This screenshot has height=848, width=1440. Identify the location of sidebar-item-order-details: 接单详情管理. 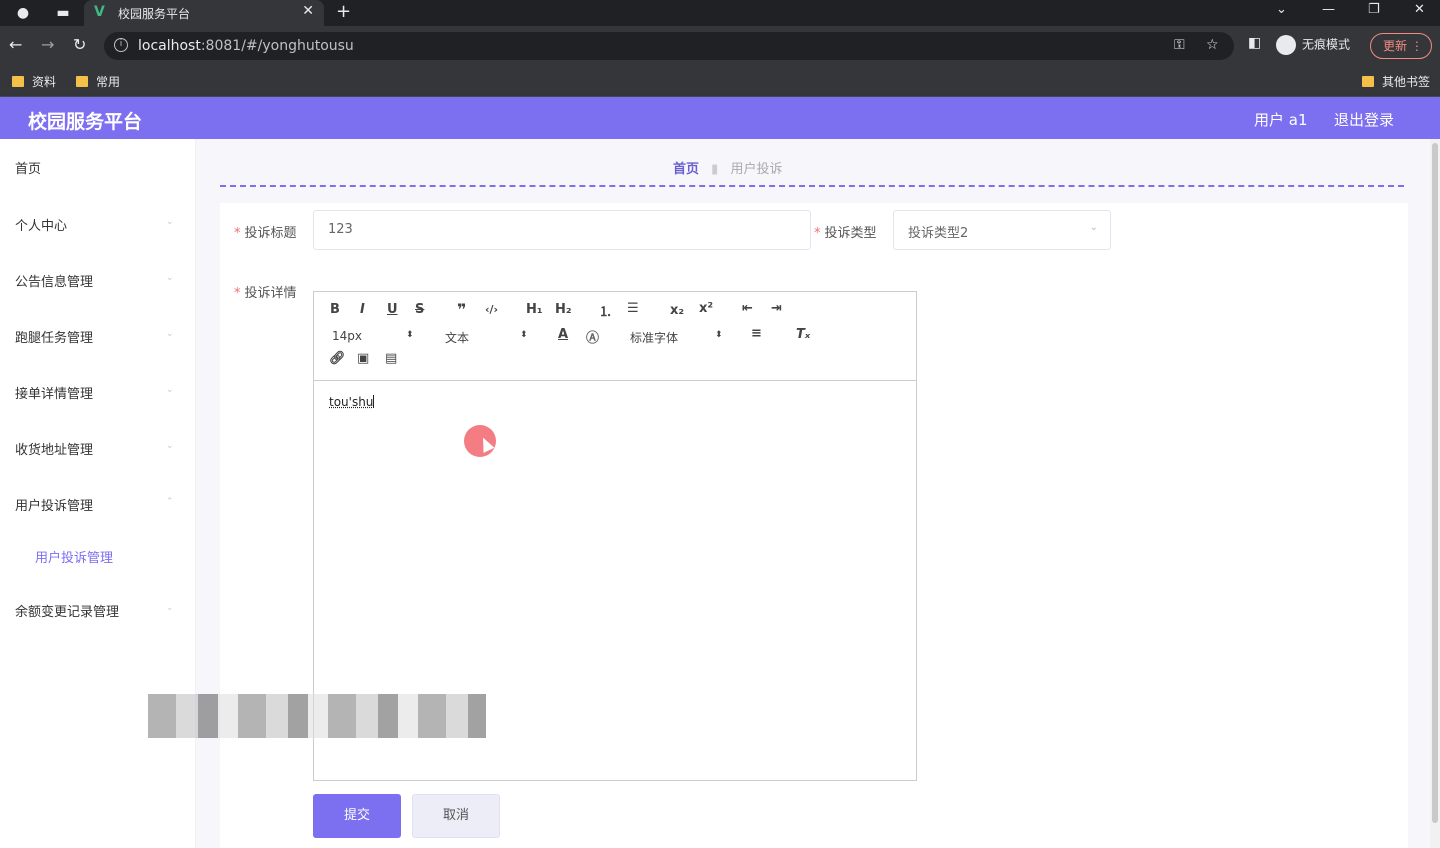
(54, 392).